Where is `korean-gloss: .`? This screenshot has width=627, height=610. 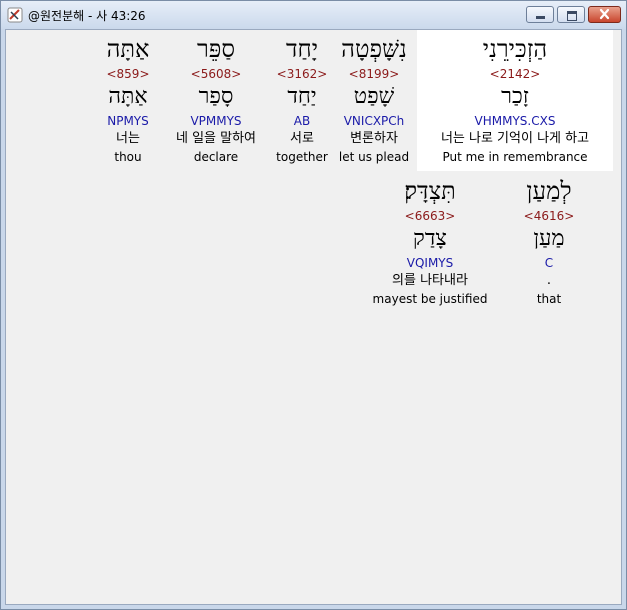 korean-gloss: . is located at coordinates (549, 280).